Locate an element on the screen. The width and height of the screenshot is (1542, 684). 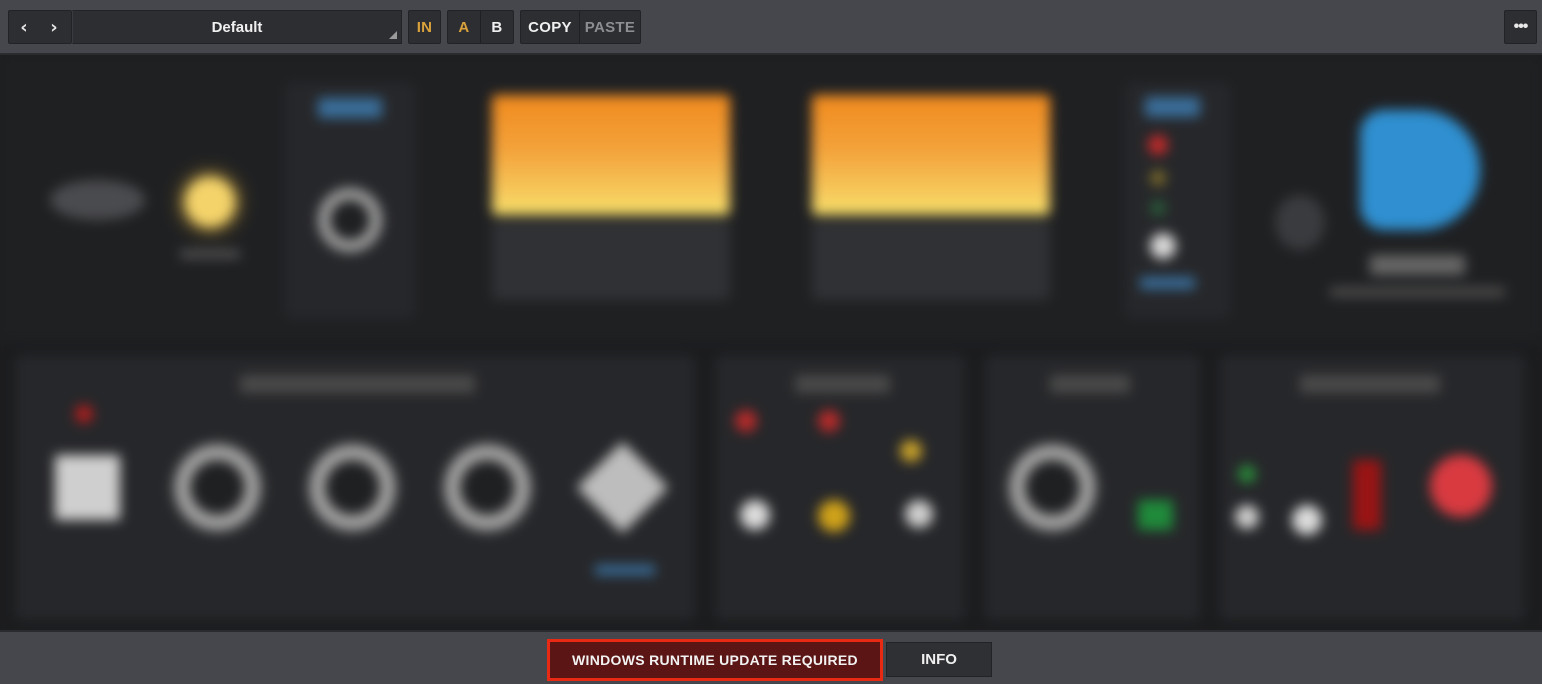
power-lamp is located at coordinates (210, 202).